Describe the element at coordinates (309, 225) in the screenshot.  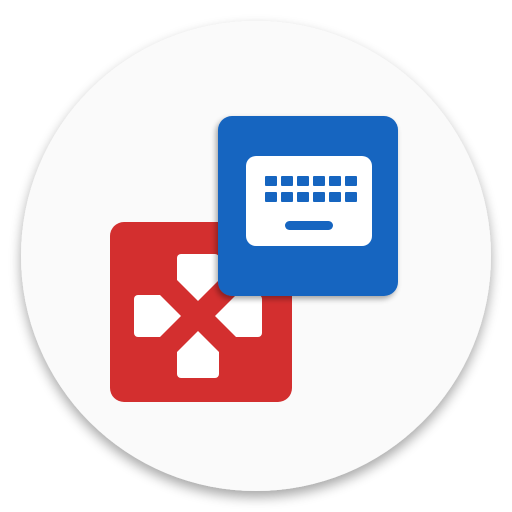
I see `keyboard-spacebar` at that location.